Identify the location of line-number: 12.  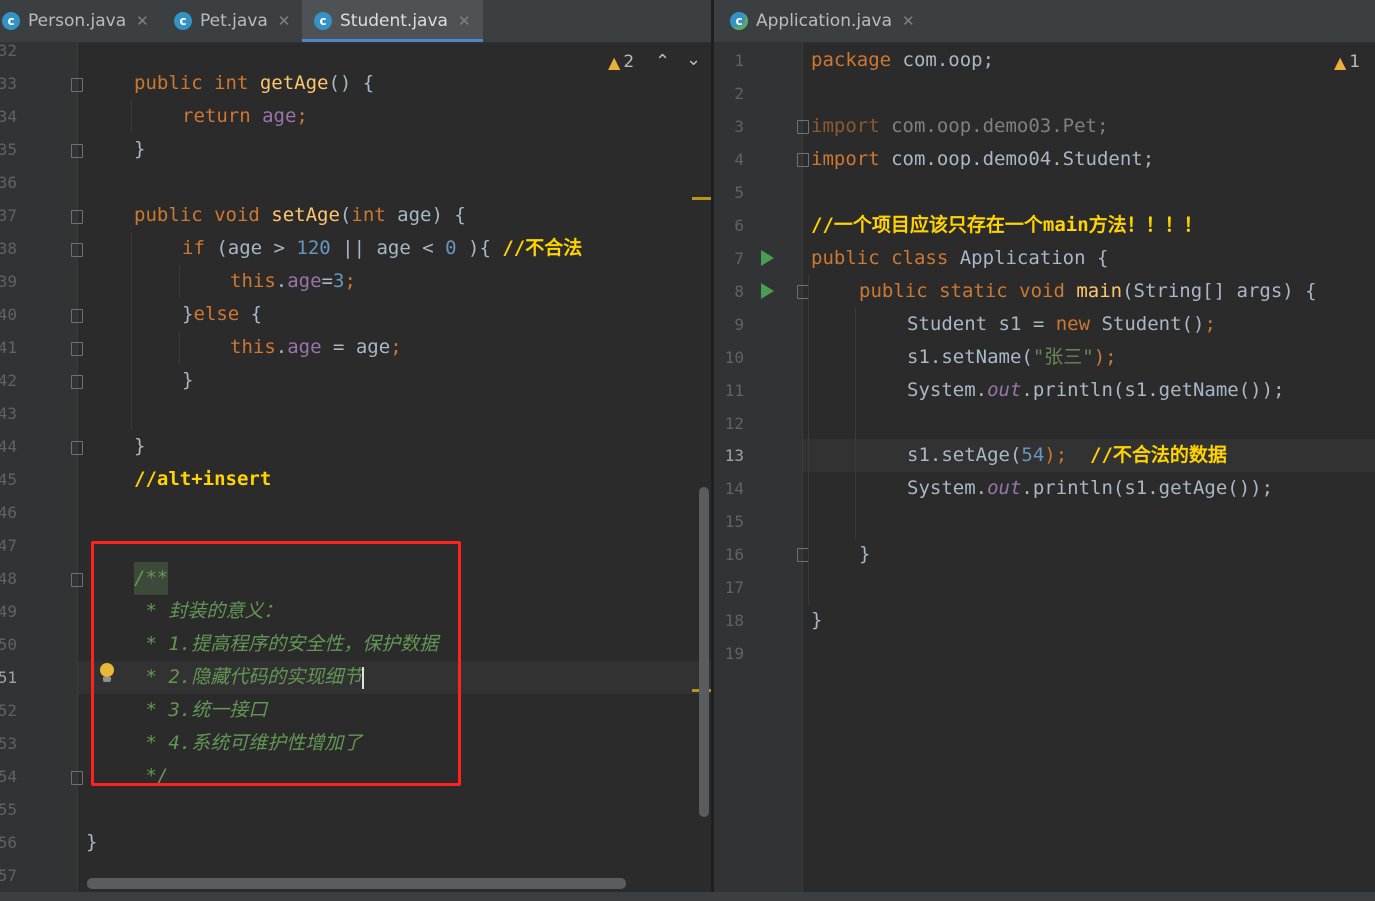
(734, 423).